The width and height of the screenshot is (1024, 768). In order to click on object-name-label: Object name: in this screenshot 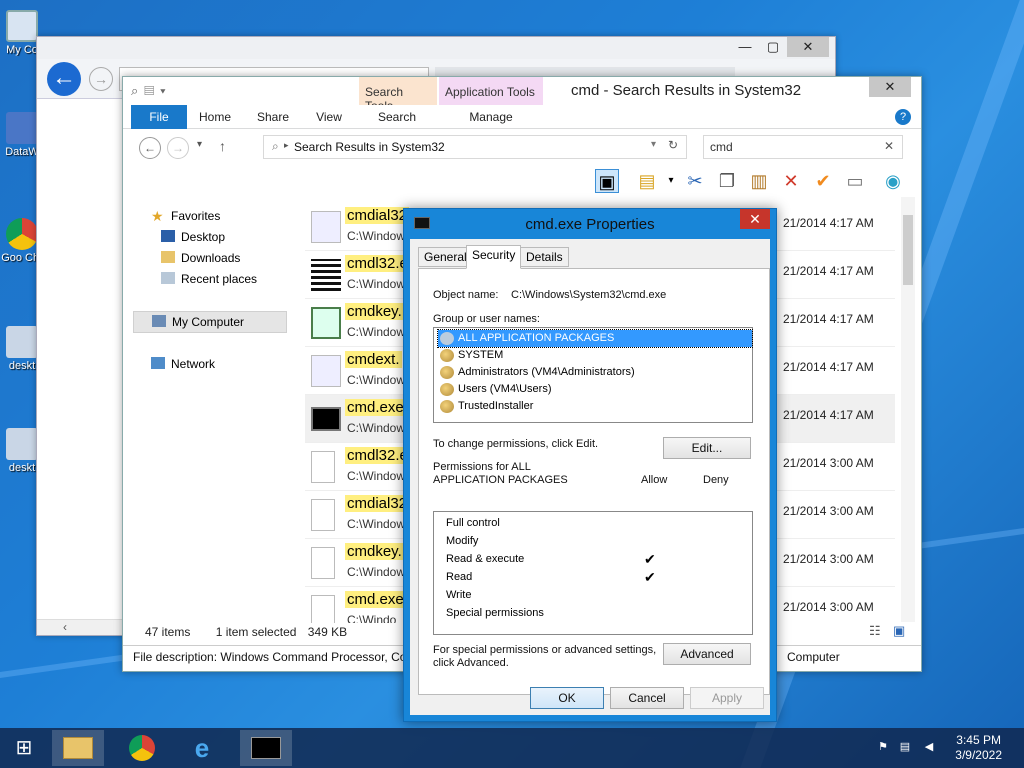, I will do `click(466, 295)`.